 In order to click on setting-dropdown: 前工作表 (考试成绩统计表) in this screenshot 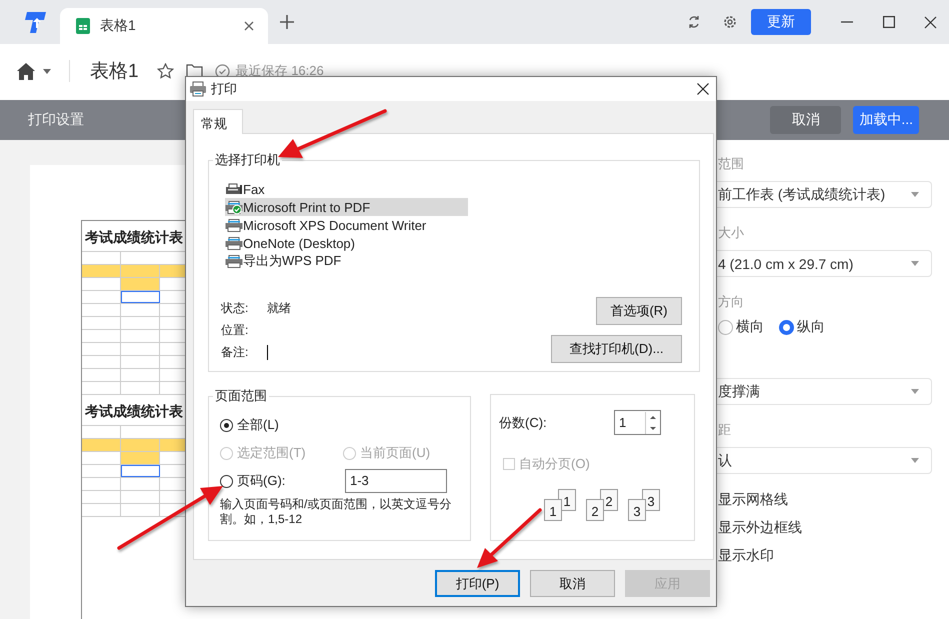, I will do `click(824, 194)`.